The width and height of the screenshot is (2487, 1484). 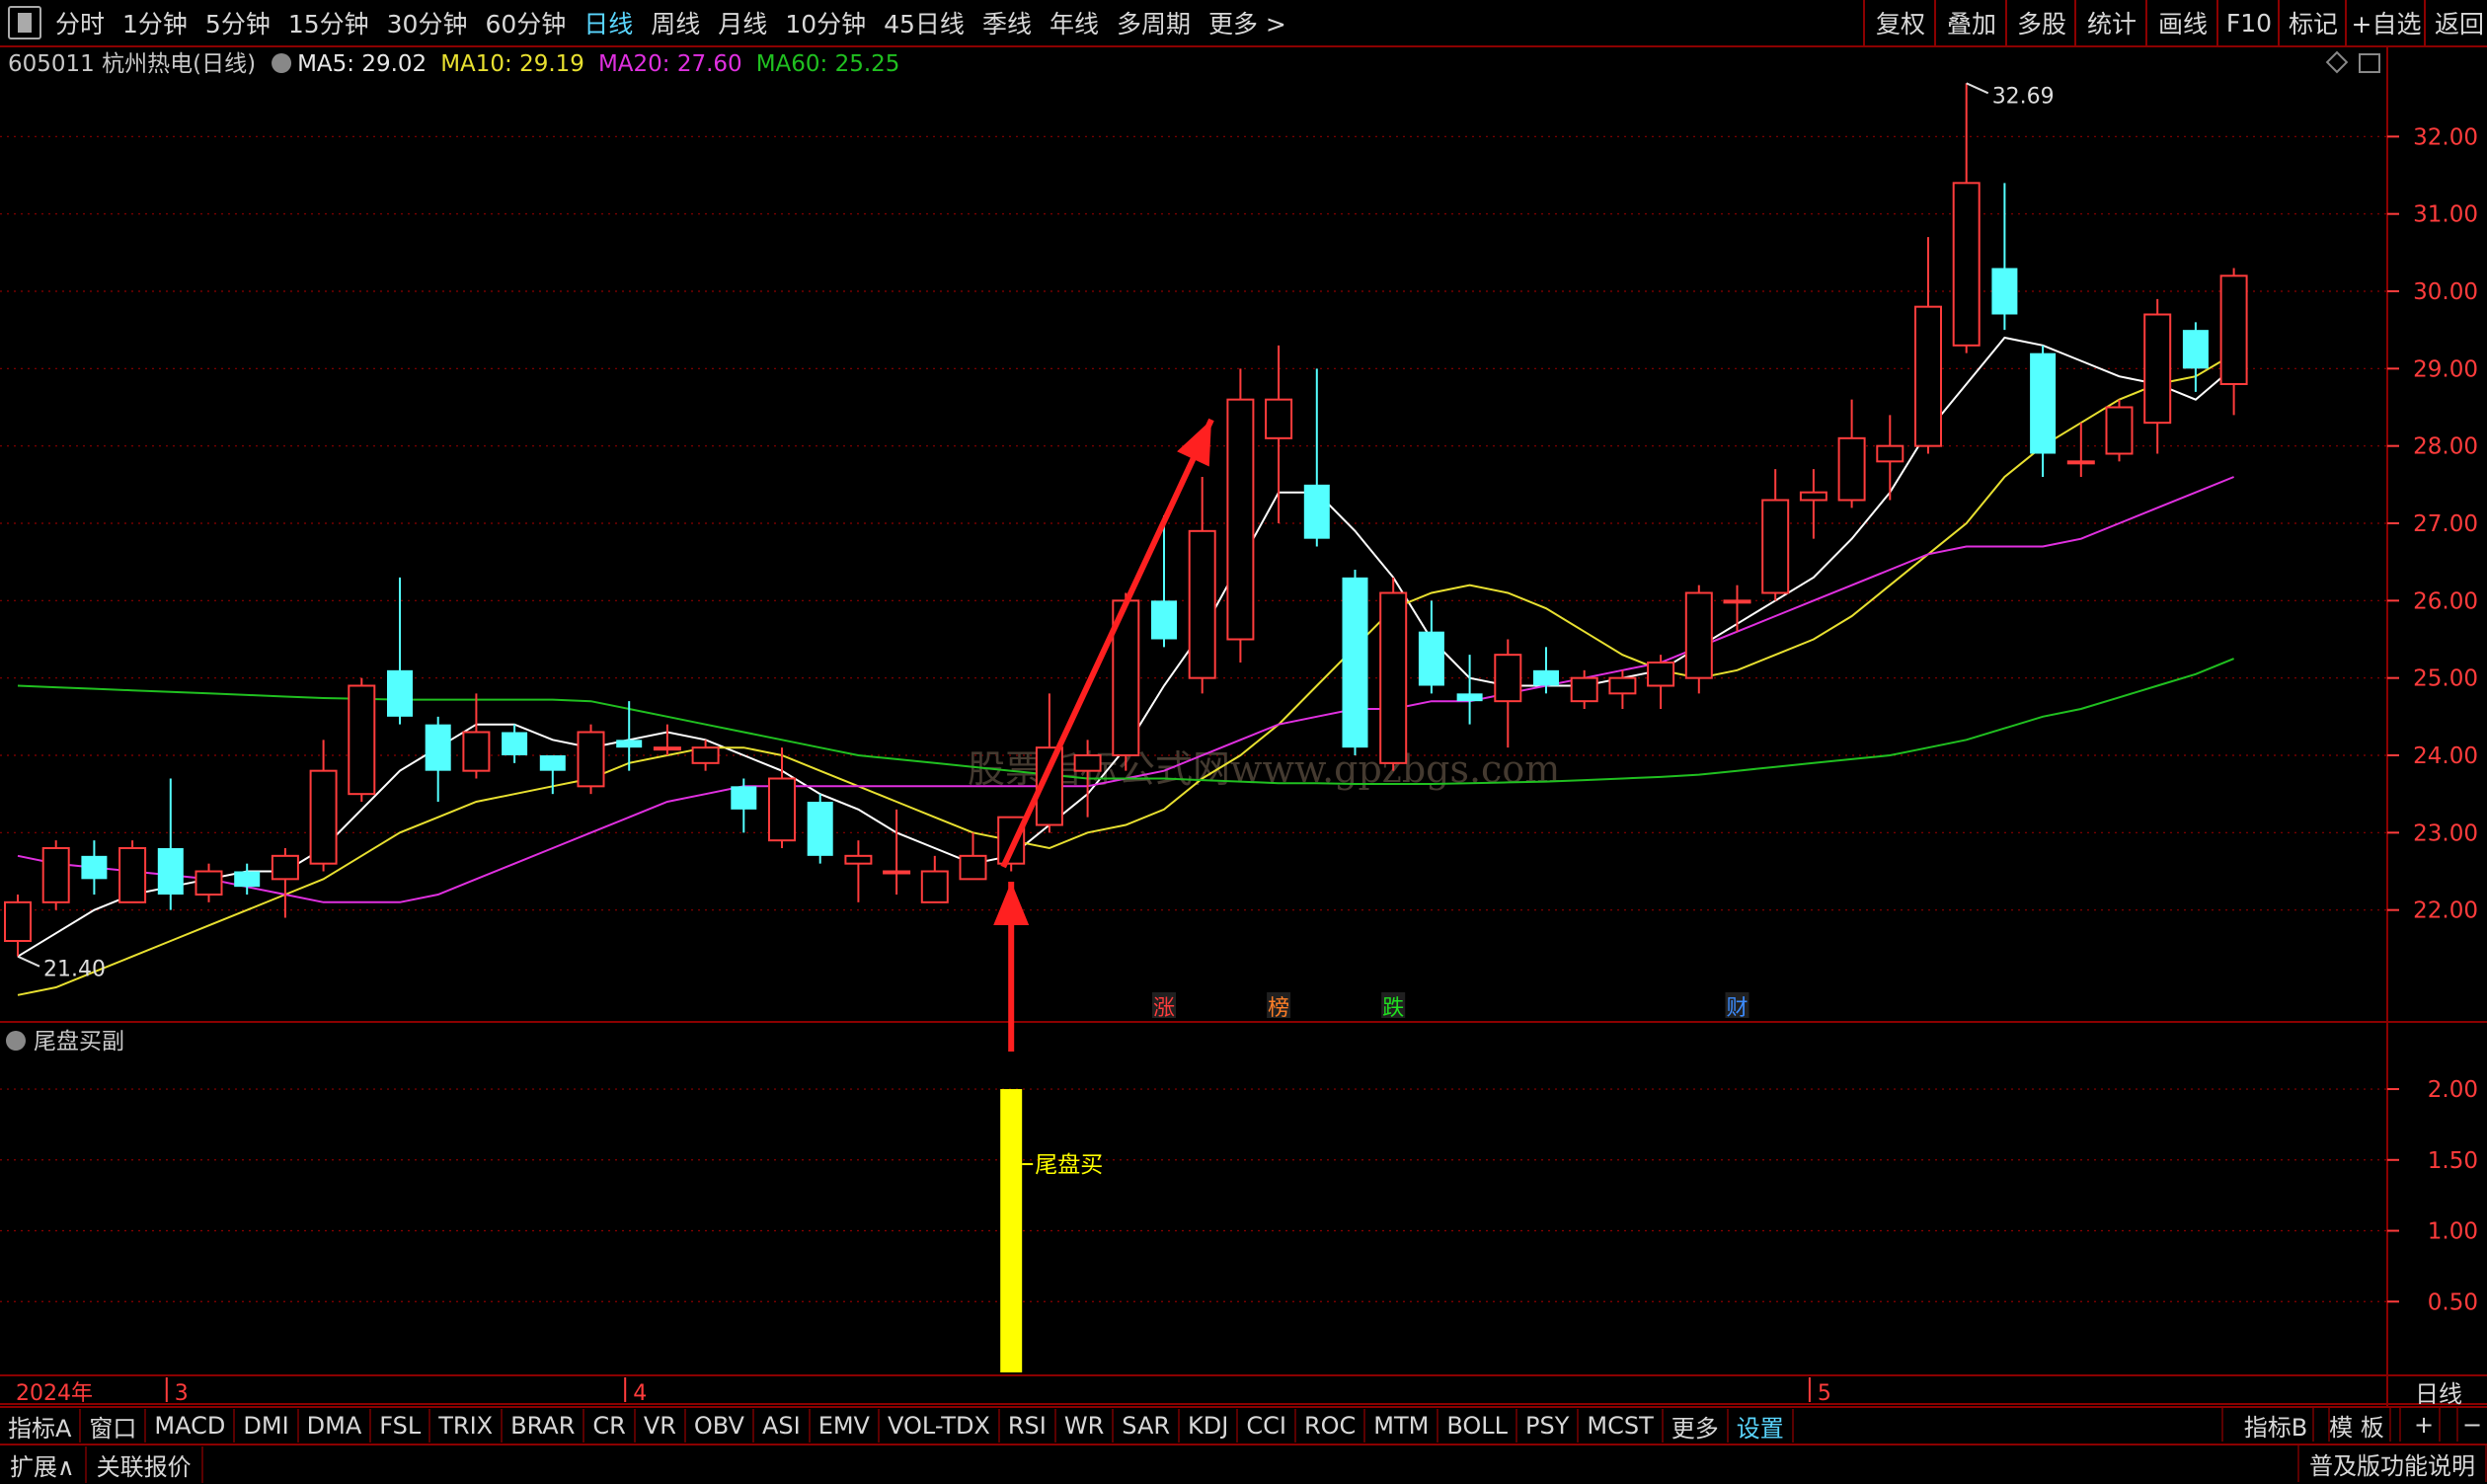 What do you see at coordinates (132, 64) in the screenshot?
I see `header-stock: 605011 杭州热电(日线)` at bounding box center [132, 64].